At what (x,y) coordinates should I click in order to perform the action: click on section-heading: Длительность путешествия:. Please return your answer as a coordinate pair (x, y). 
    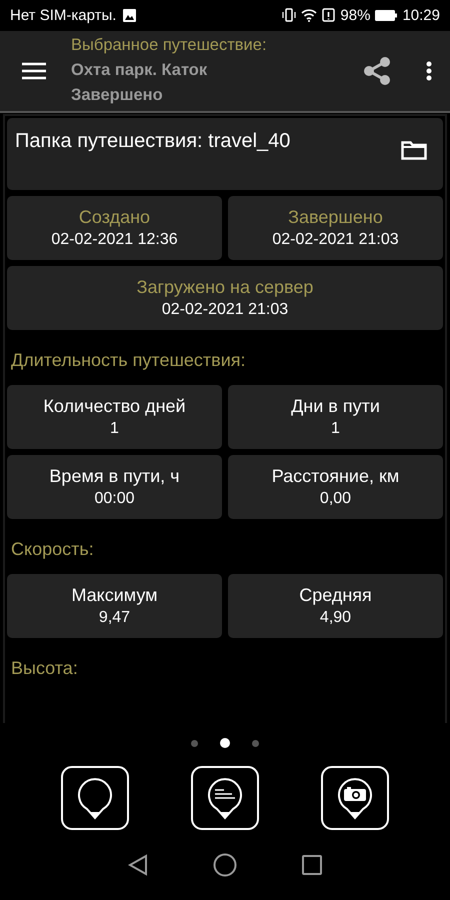
    Looking at the image, I should click on (128, 360).